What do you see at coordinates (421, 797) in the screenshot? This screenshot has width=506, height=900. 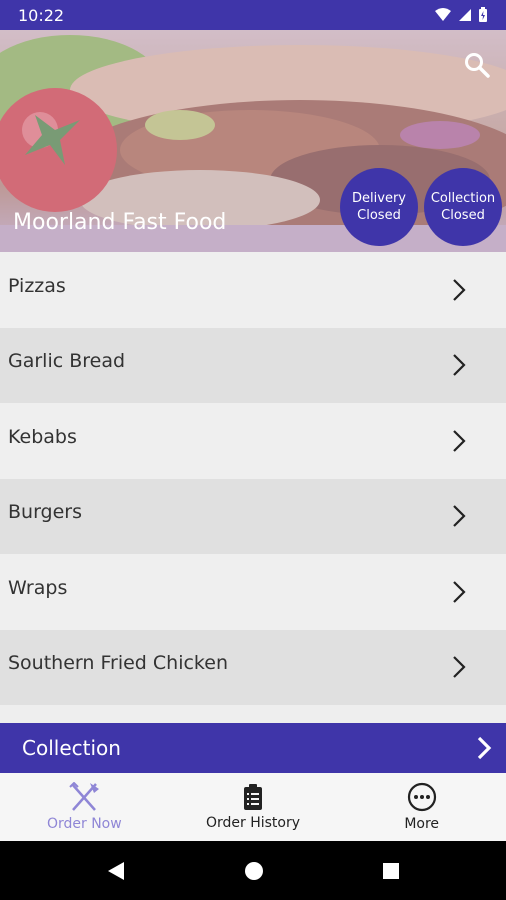 I see `more-icon` at bounding box center [421, 797].